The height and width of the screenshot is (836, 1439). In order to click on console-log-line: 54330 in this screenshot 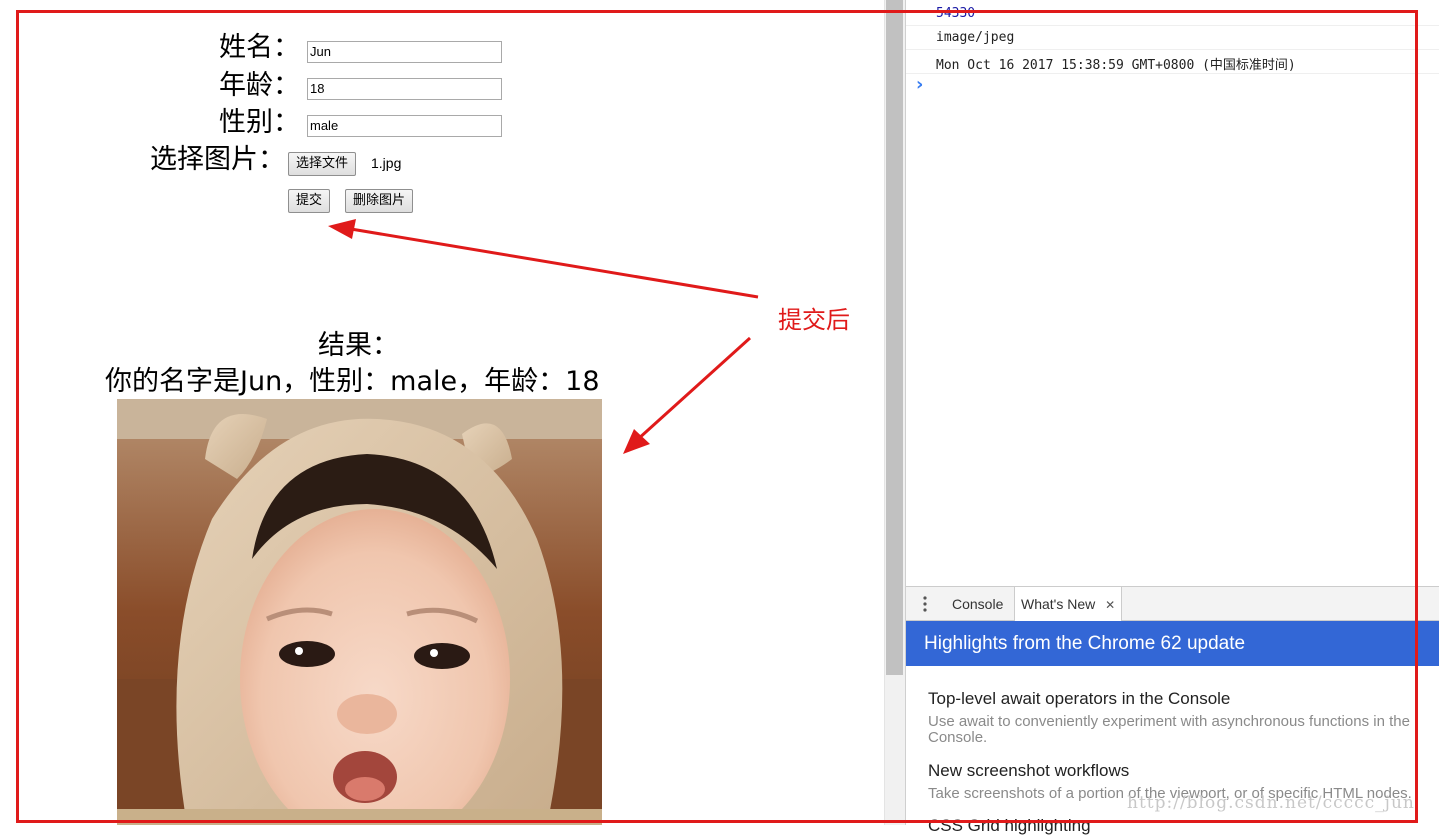, I will do `click(956, 13)`.